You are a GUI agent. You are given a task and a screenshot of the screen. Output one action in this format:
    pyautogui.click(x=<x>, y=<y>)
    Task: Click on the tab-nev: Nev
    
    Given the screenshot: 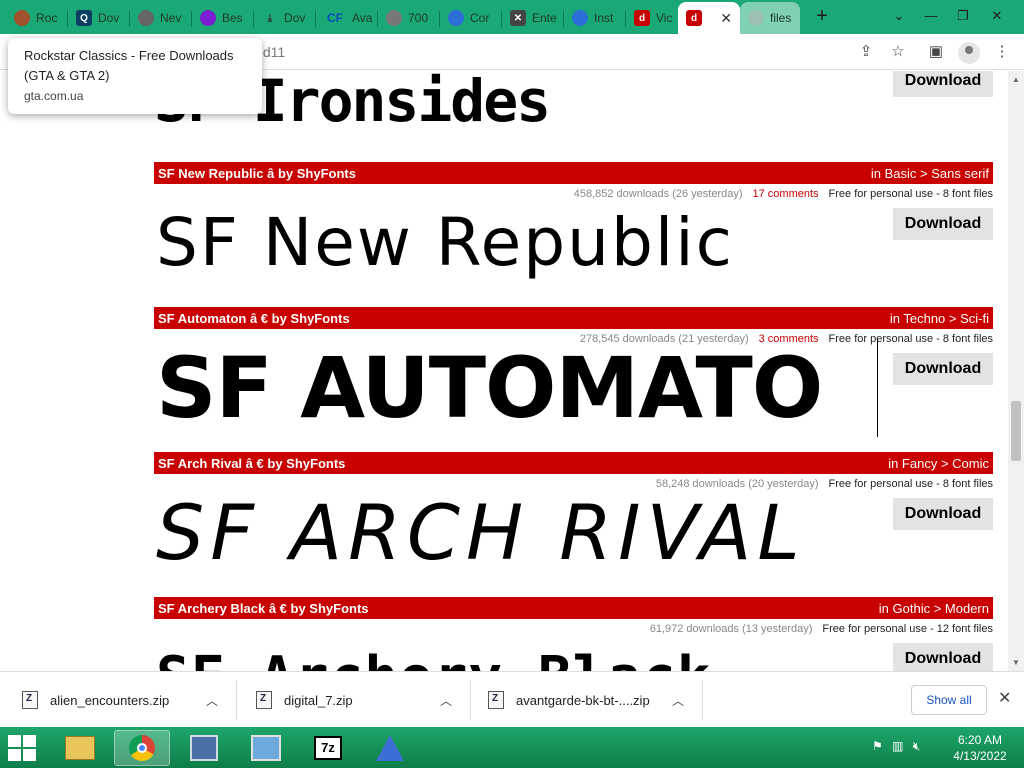 What is the action you would take?
    pyautogui.click(x=161, y=18)
    